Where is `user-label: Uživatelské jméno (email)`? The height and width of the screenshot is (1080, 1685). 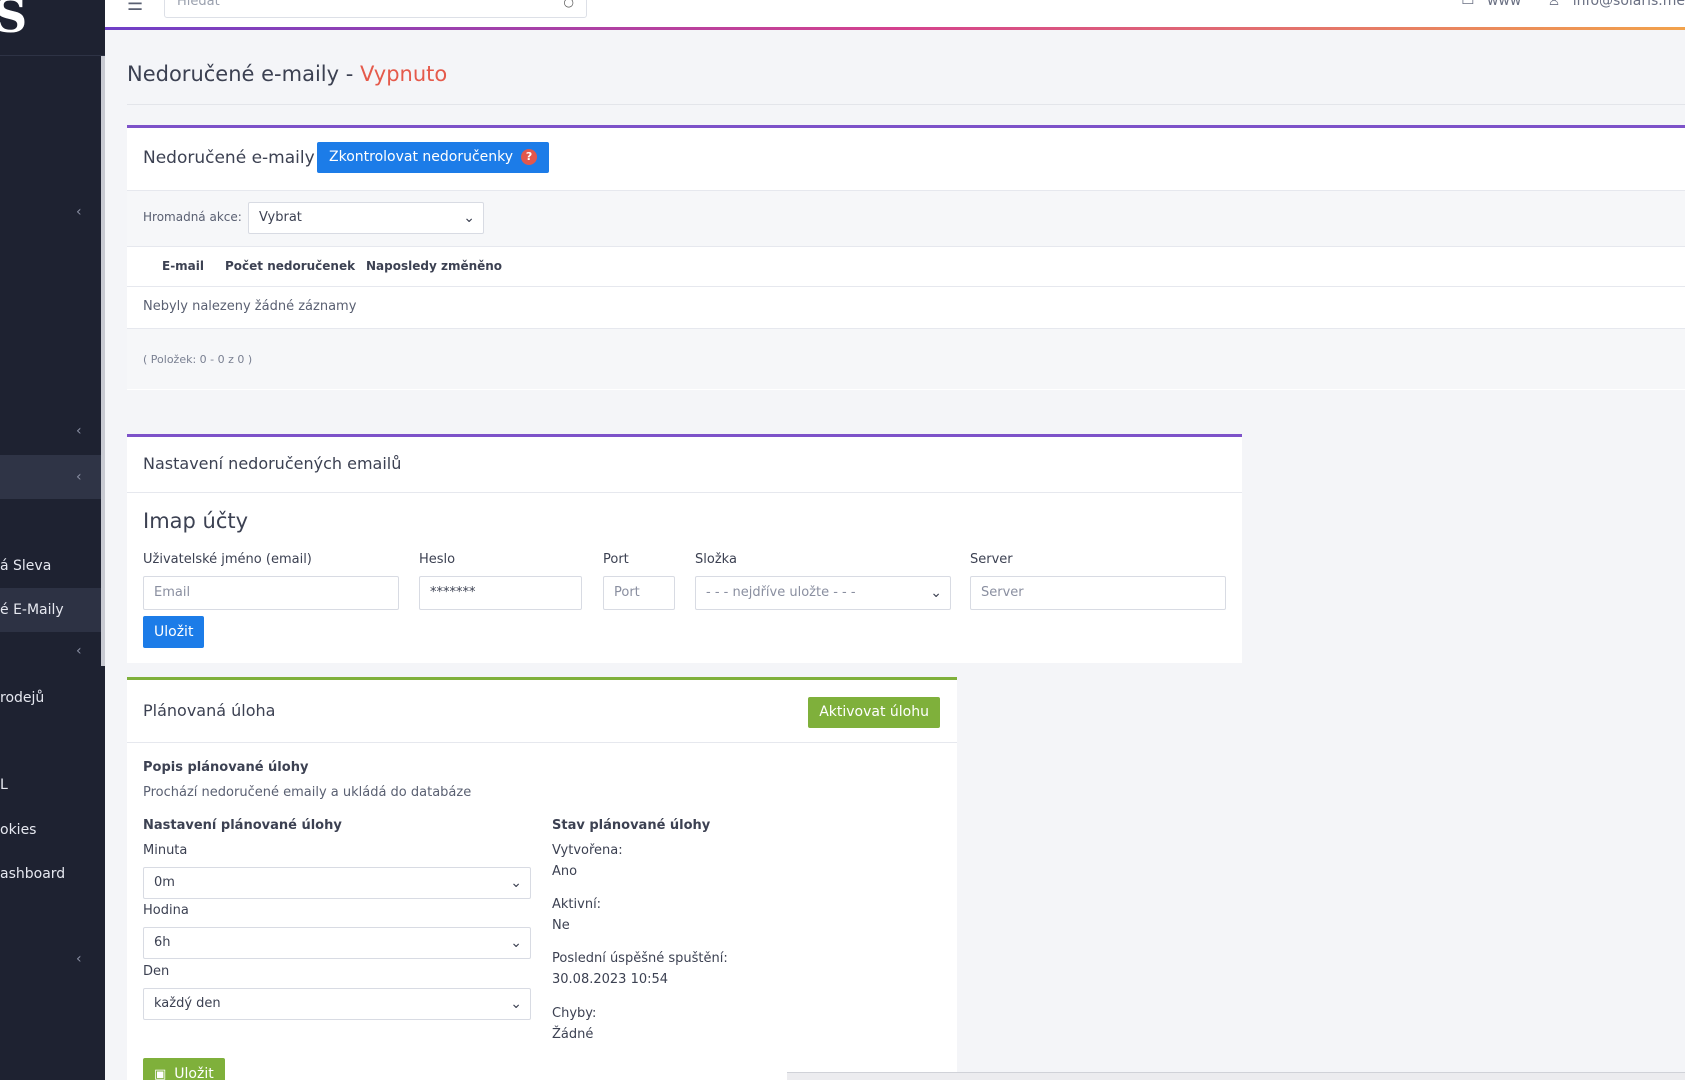 user-label: Uživatelské jméno (email) is located at coordinates (227, 559).